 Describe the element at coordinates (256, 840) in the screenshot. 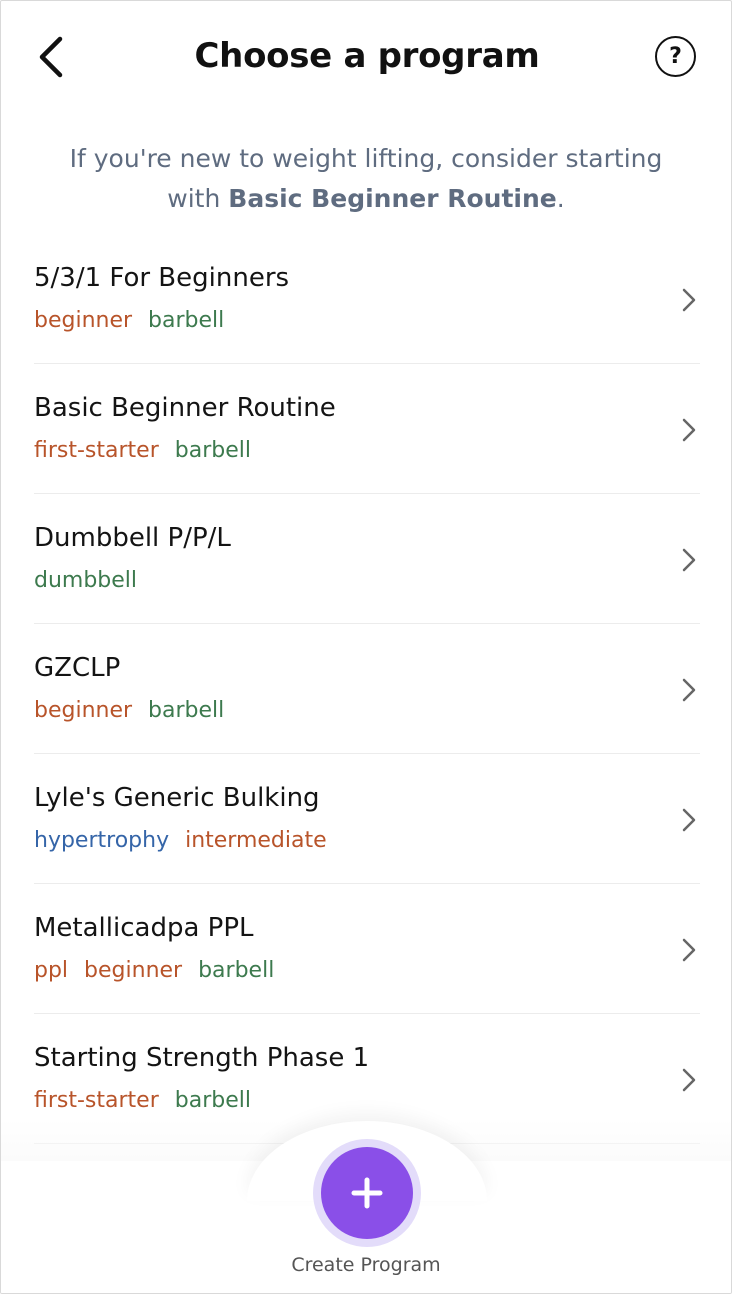

I see `program-tag: intermediate` at that location.